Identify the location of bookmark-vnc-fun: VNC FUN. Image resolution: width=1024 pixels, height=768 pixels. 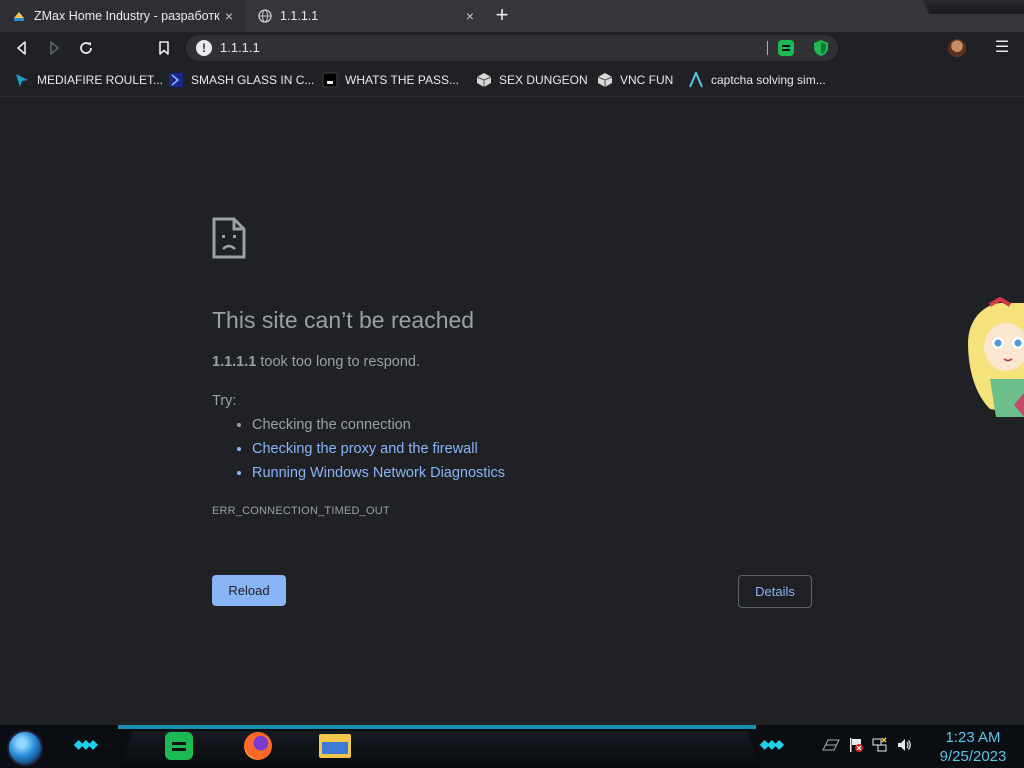
(635, 80).